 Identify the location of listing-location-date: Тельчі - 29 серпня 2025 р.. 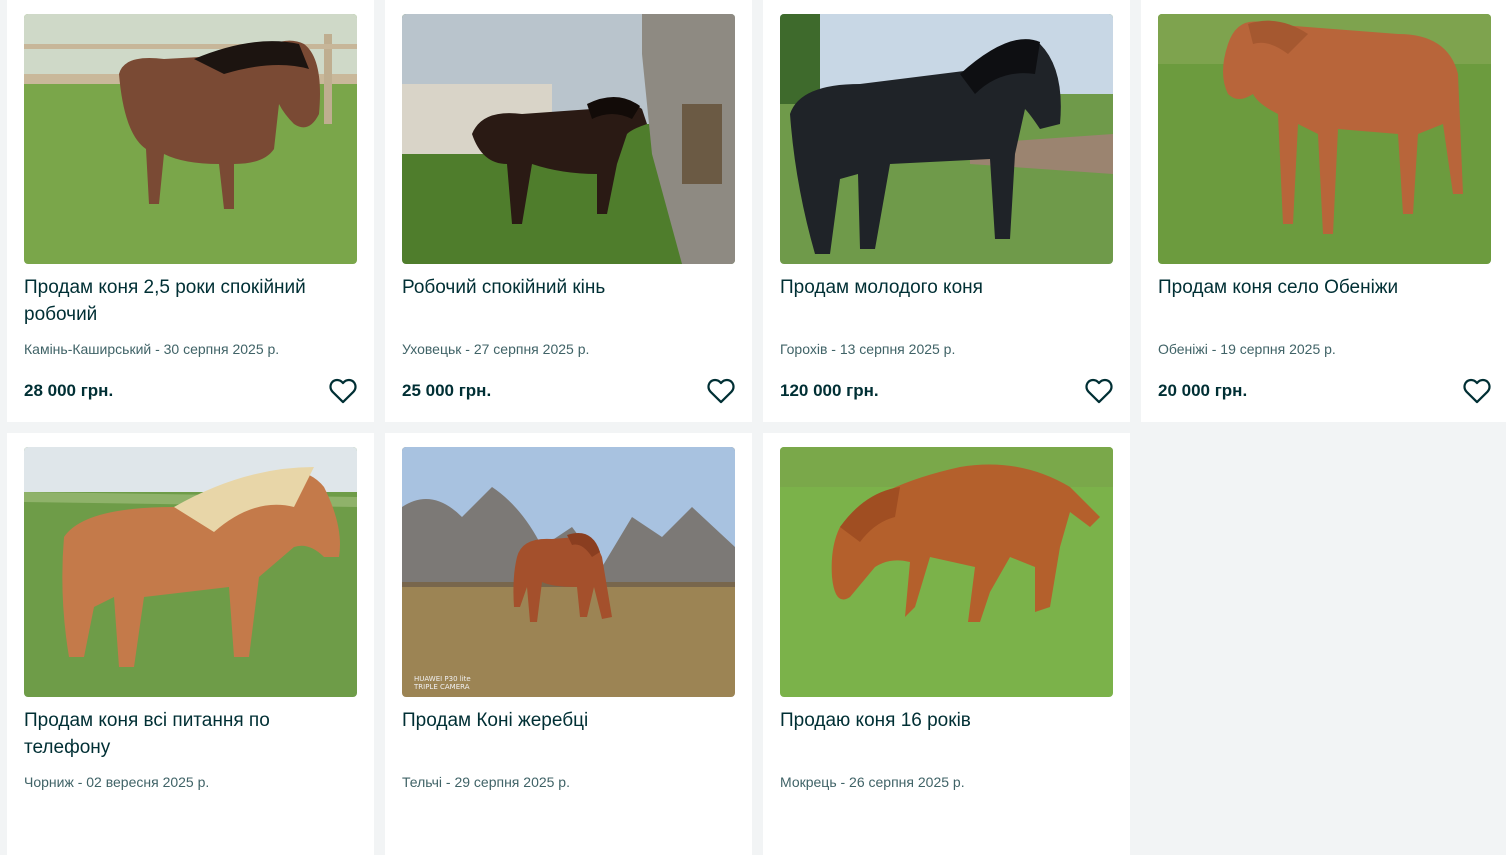
(486, 782).